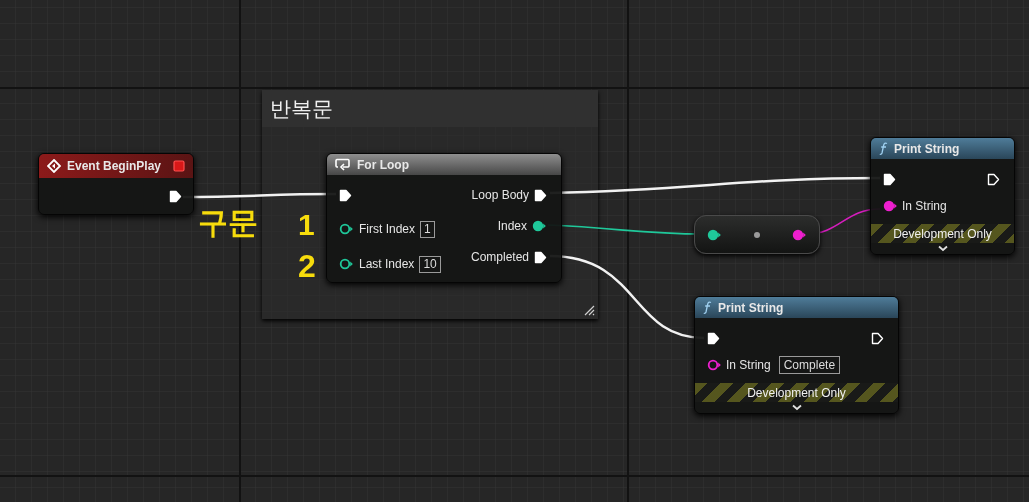  I want to click on integer-value-field: 10, so click(430, 264).